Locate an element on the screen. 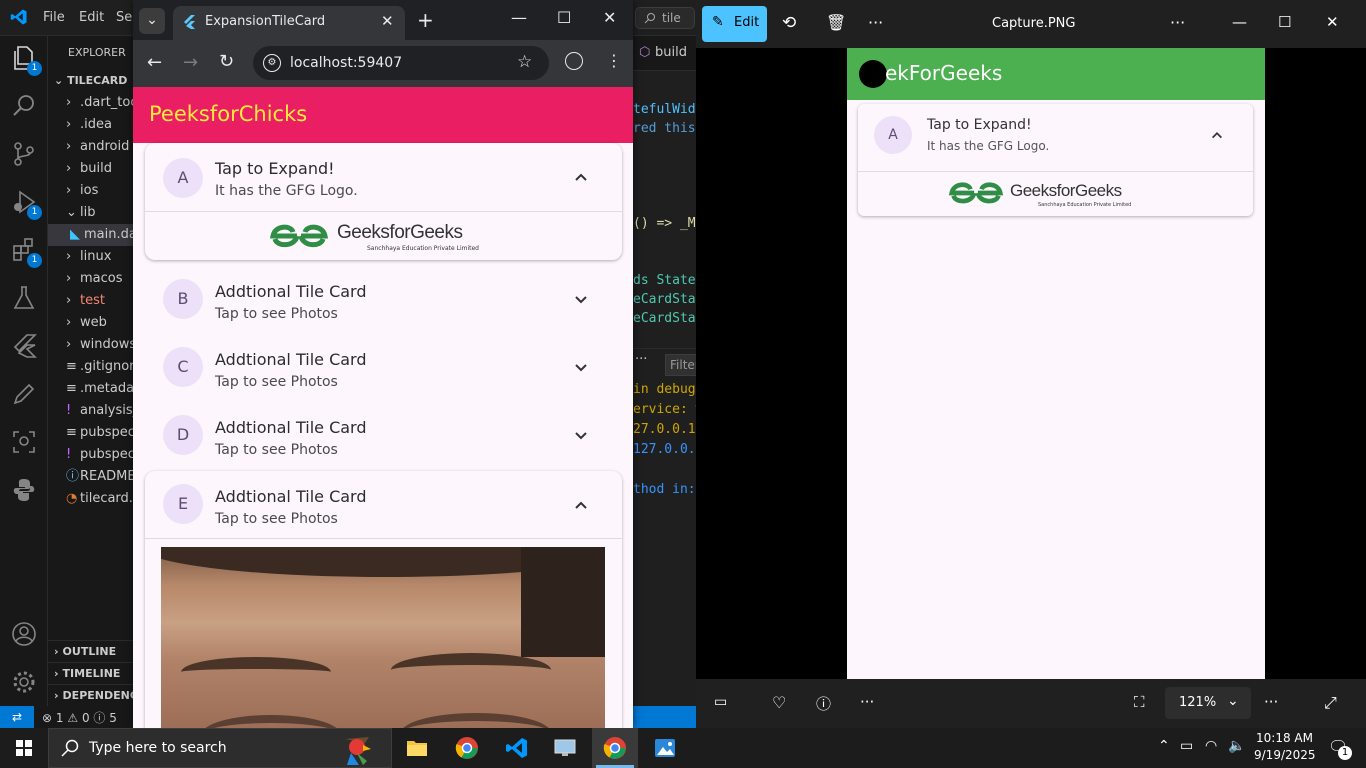 The width and height of the screenshot is (1366, 768). filmstrip-icon: ▭ is located at coordinates (720, 702).